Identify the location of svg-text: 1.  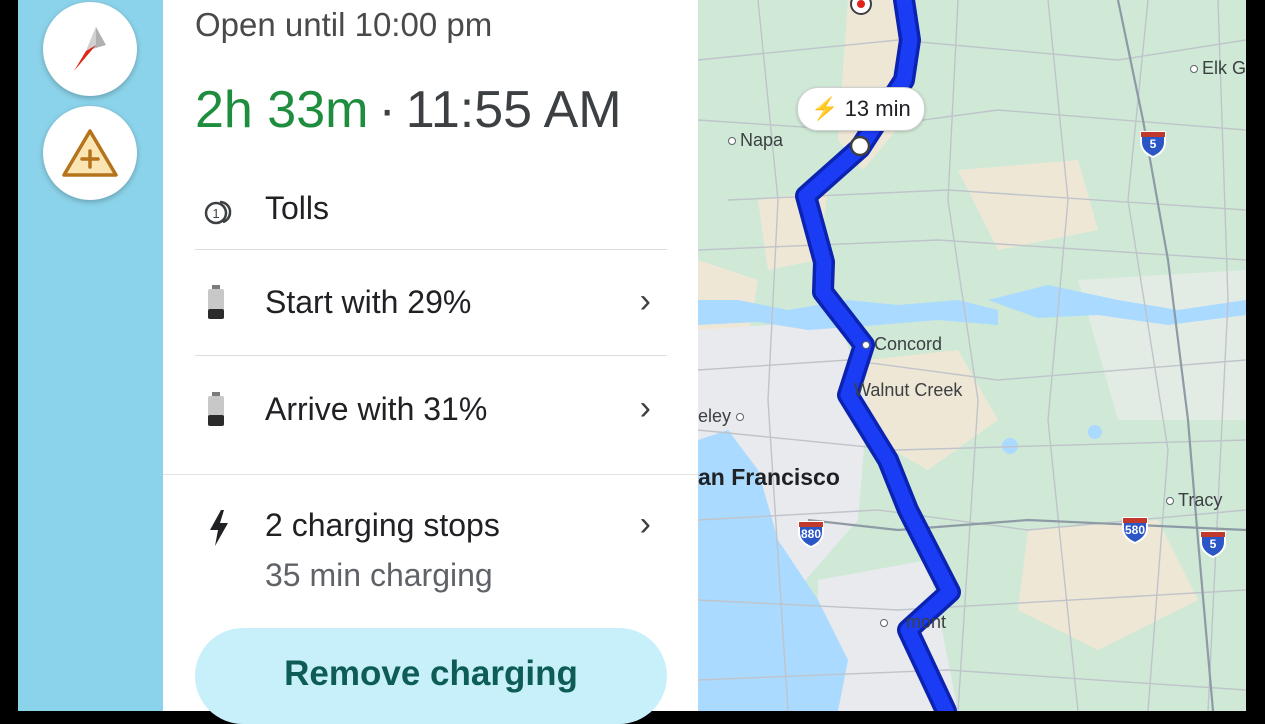
(215, 213).